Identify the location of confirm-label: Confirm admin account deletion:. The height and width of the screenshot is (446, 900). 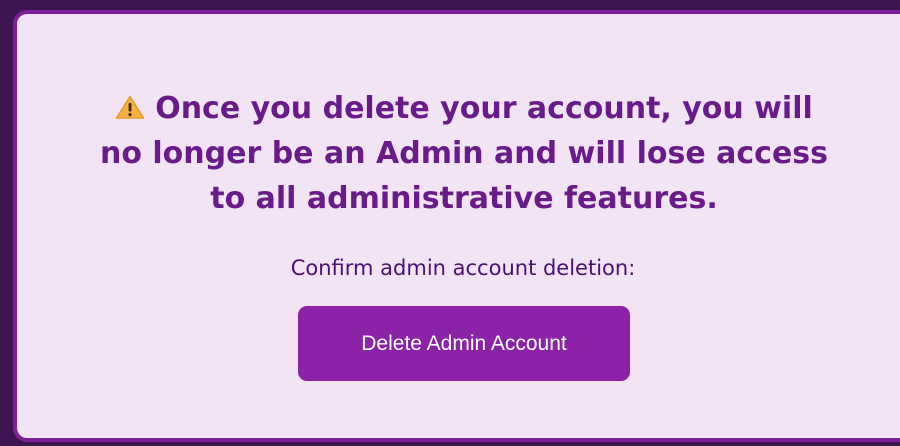
(463, 268).